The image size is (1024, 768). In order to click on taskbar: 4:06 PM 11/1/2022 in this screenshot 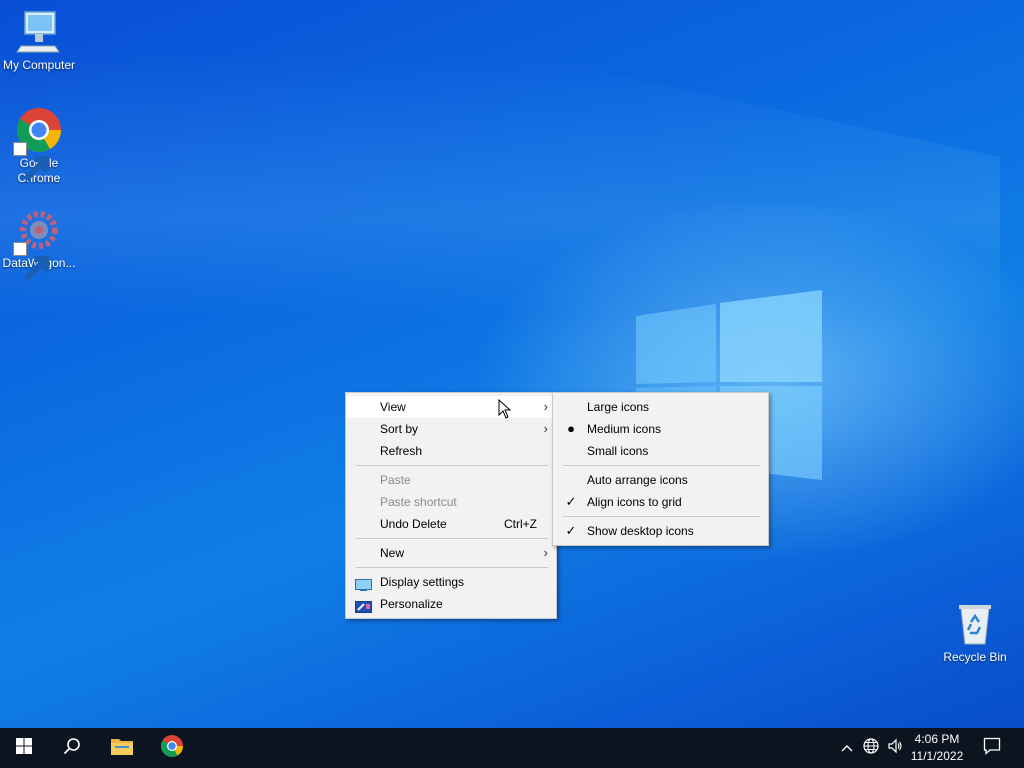, I will do `click(512, 748)`.